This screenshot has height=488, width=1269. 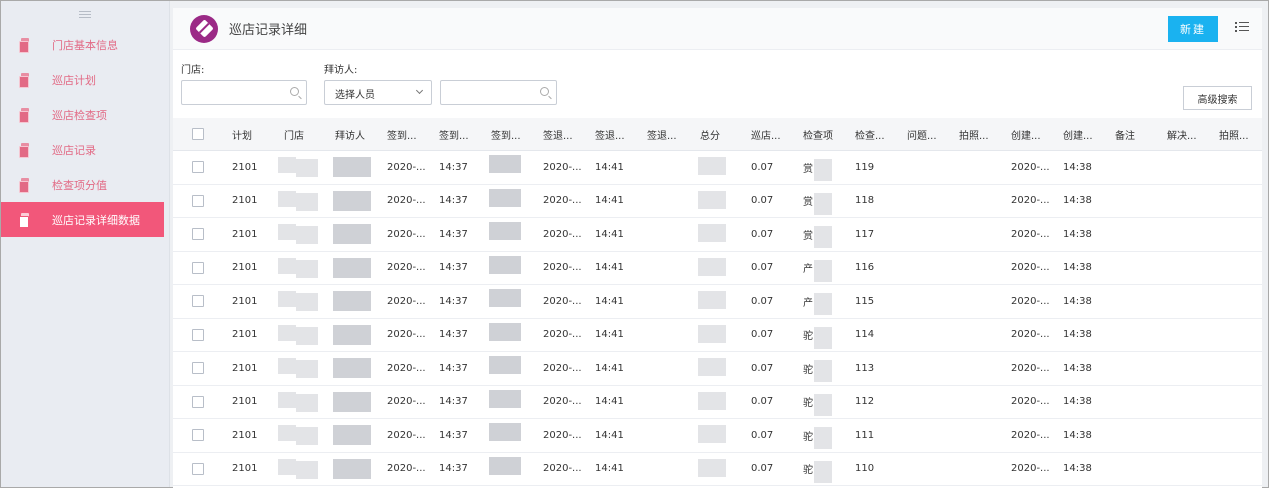 I want to click on cell-check-no: 111, so click(x=865, y=435).